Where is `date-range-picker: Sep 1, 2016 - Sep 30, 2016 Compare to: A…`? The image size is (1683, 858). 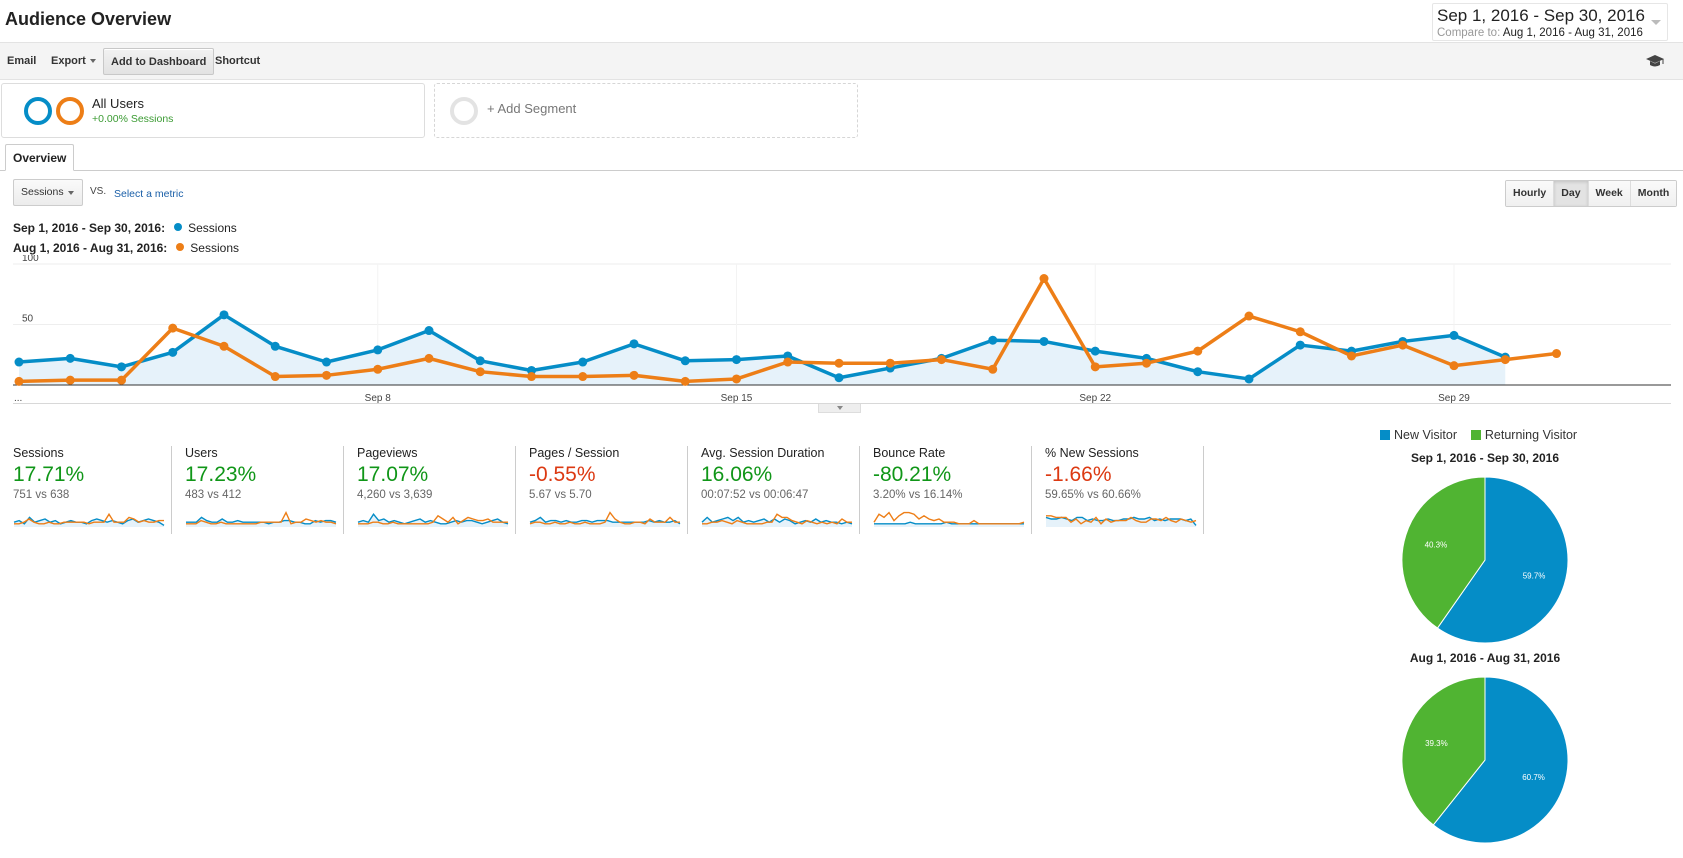 date-range-picker: Sep 1, 2016 - Sep 30, 2016 Compare to: A… is located at coordinates (1550, 22).